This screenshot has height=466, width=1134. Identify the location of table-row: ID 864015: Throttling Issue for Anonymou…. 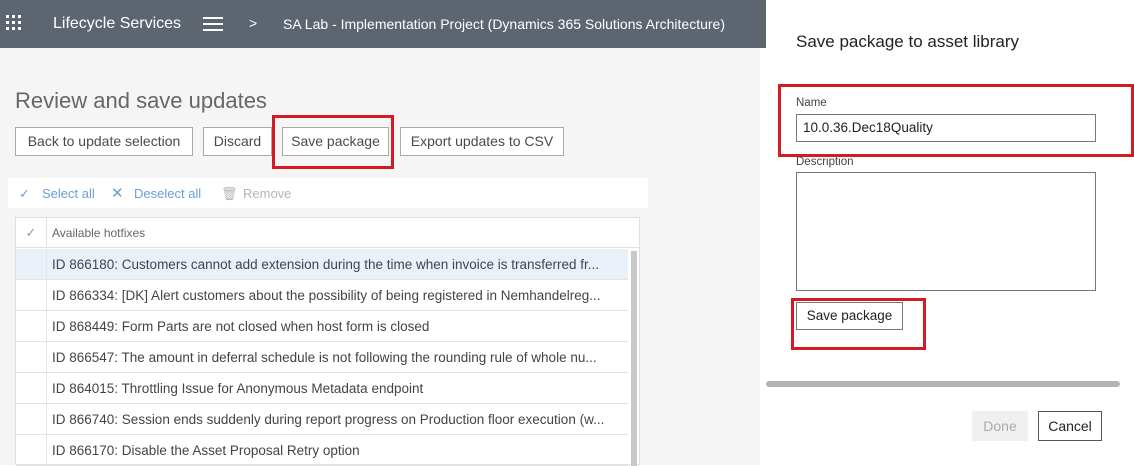
(322, 388).